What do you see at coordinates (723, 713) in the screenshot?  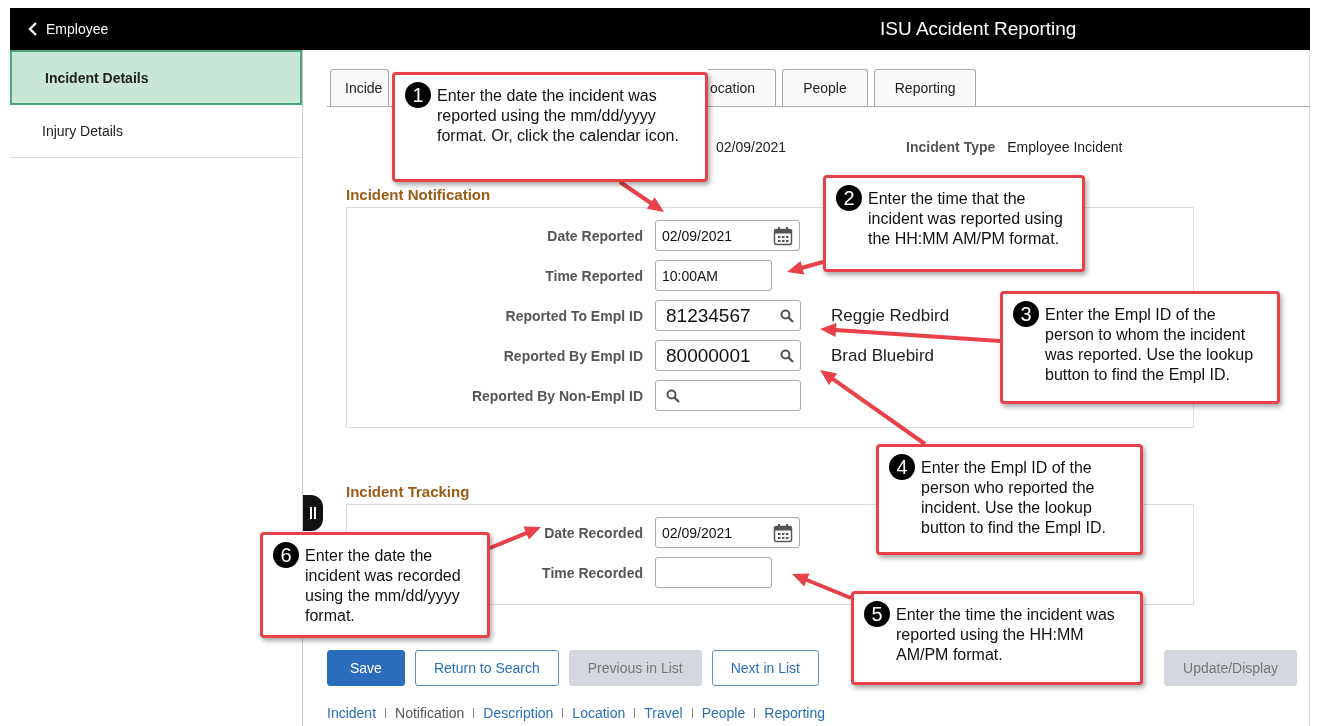 I see `page-link: People` at bounding box center [723, 713].